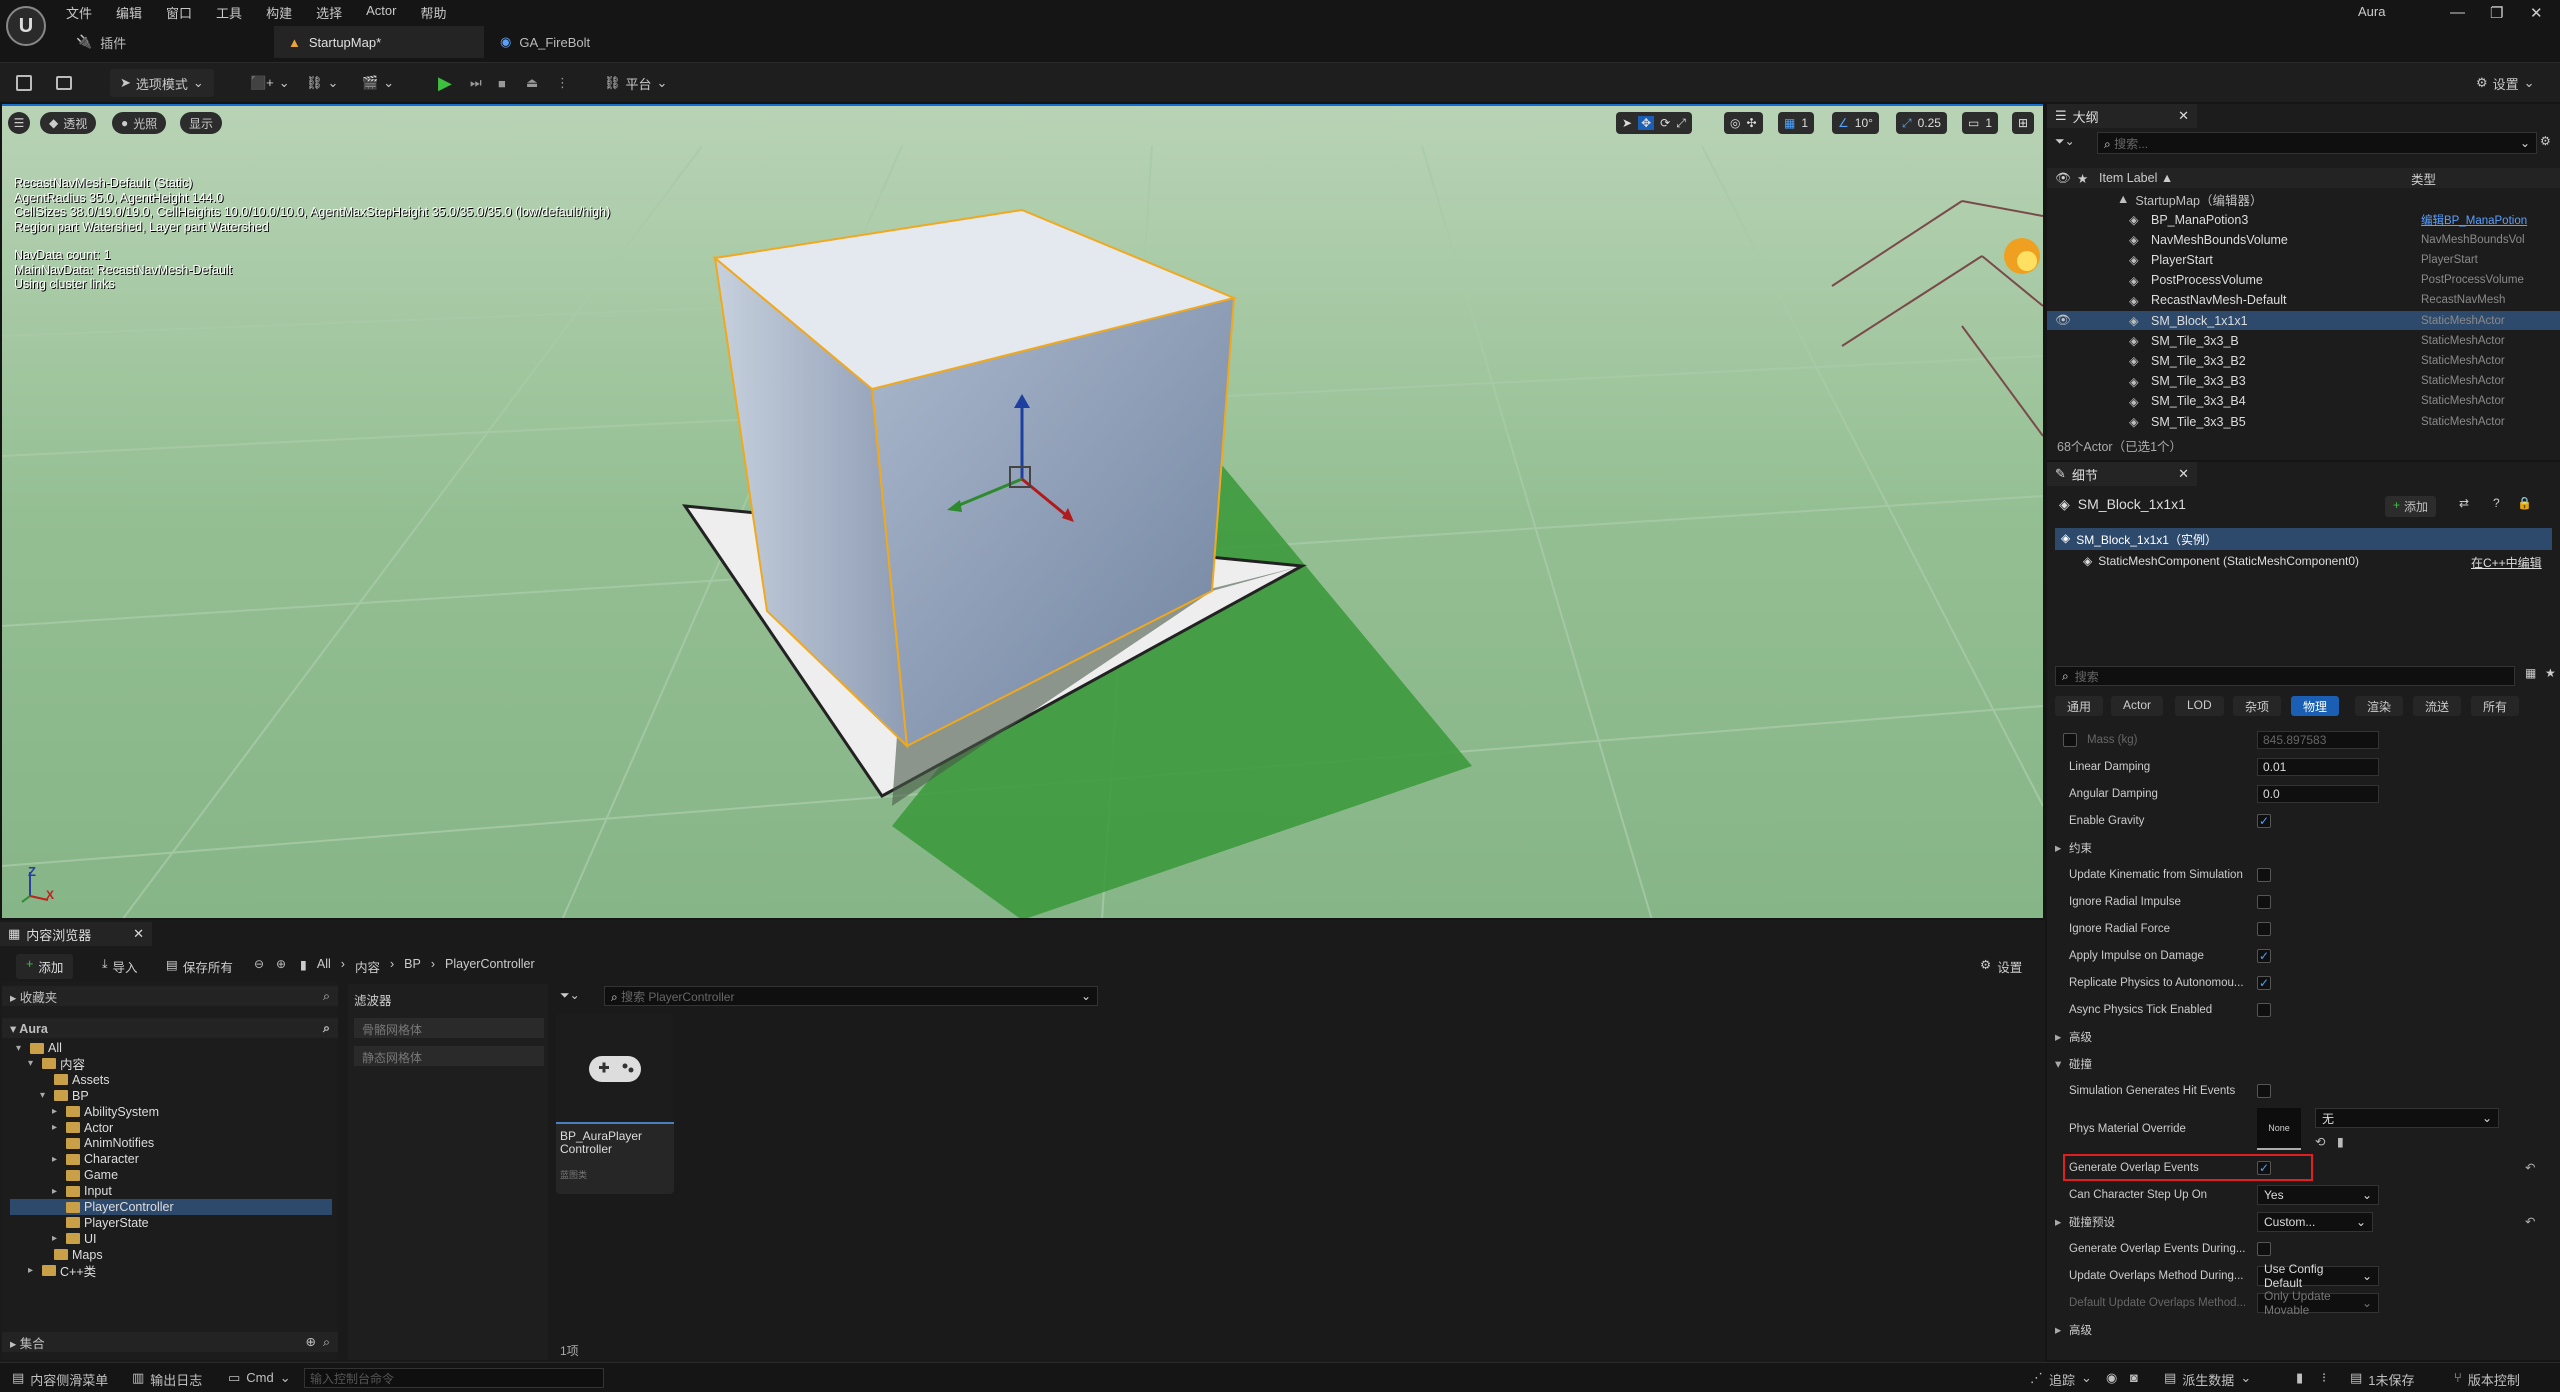 The image size is (2560, 1392). I want to click on outliner-row: ◈ SM_Tile_3x3_B StaticMeshActor, so click(2303, 340).